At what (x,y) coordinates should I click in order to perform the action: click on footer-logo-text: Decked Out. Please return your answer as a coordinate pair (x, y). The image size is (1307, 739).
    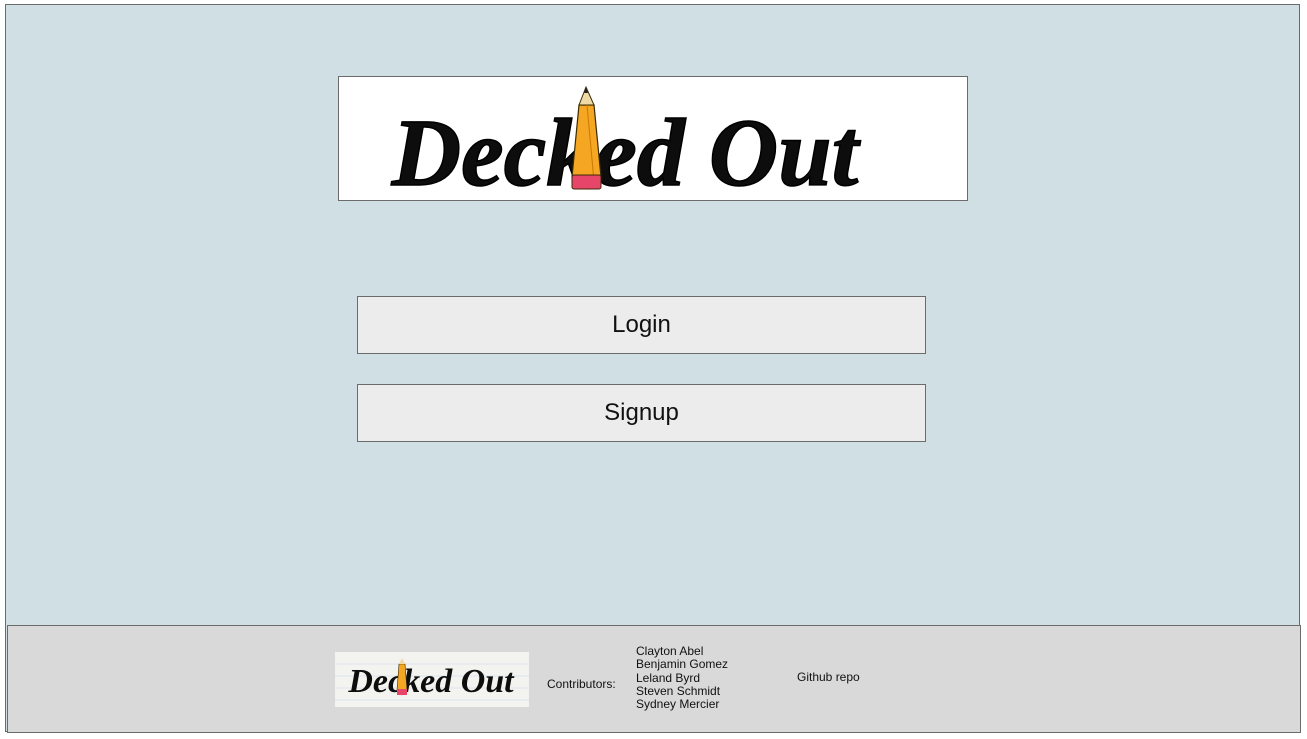
    Looking at the image, I should click on (431, 681).